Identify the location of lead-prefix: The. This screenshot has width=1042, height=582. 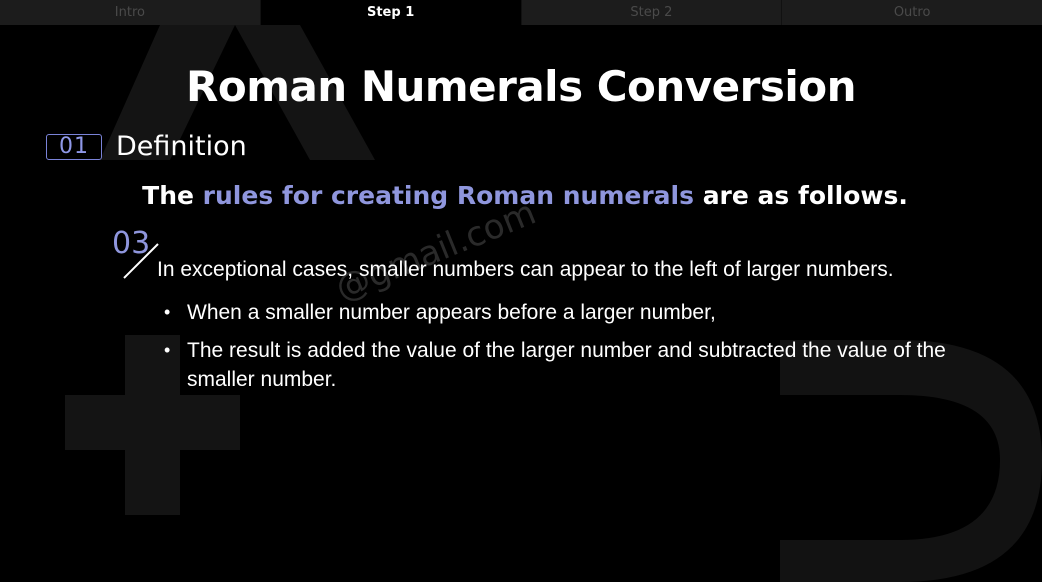
(172, 195).